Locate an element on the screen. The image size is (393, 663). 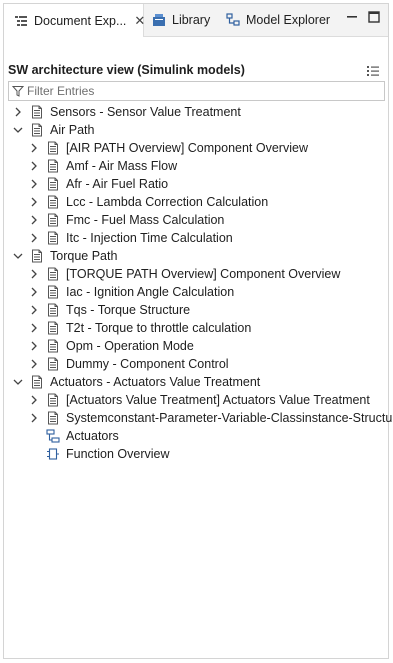
tree-item-label: Torque Path is located at coordinates (84, 256).